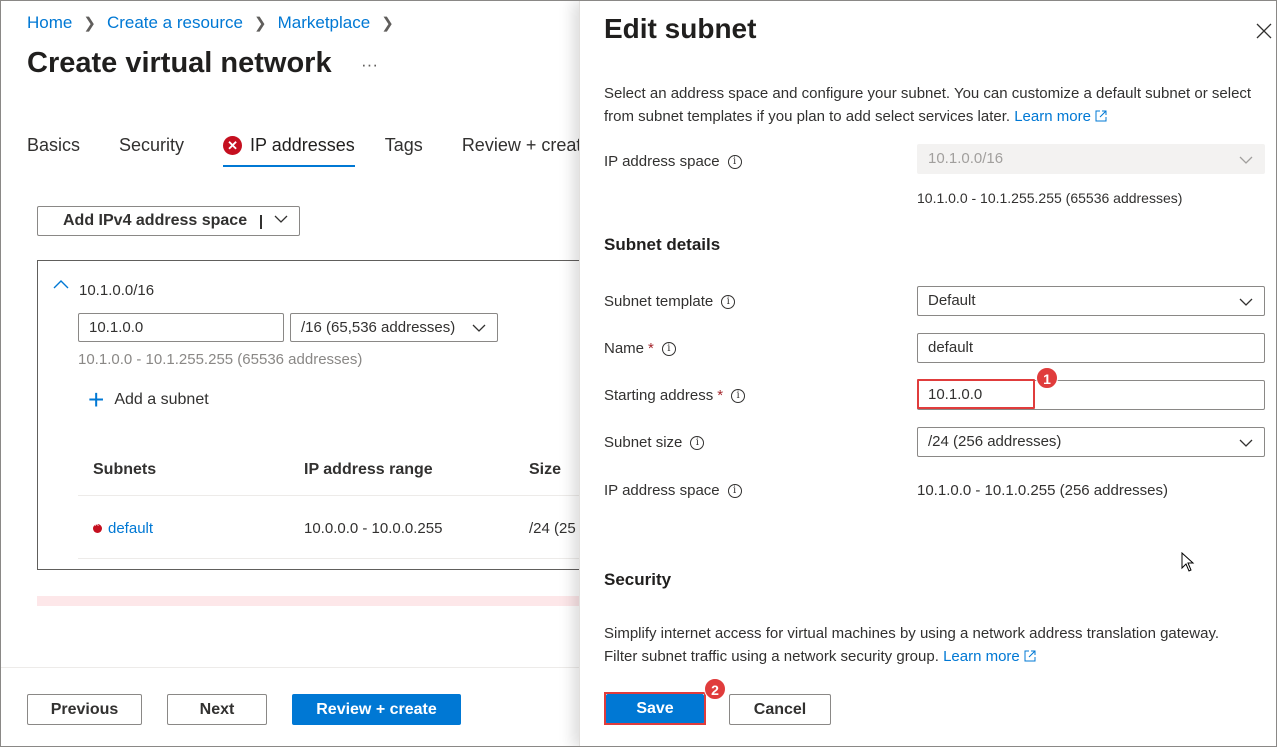  What do you see at coordinates (976, 394) in the screenshot?
I see `highlight-starting-address` at bounding box center [976, 394].